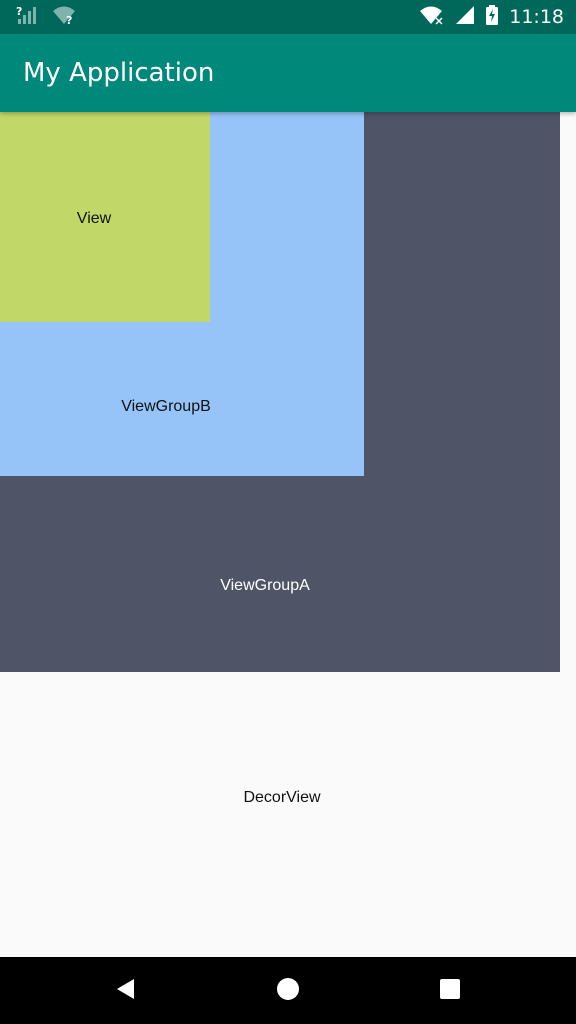  What do you see at coordinates (282, 797) in the screenshot?
I see `decor-view-label: DecorView` at bounding box center [282, 797].